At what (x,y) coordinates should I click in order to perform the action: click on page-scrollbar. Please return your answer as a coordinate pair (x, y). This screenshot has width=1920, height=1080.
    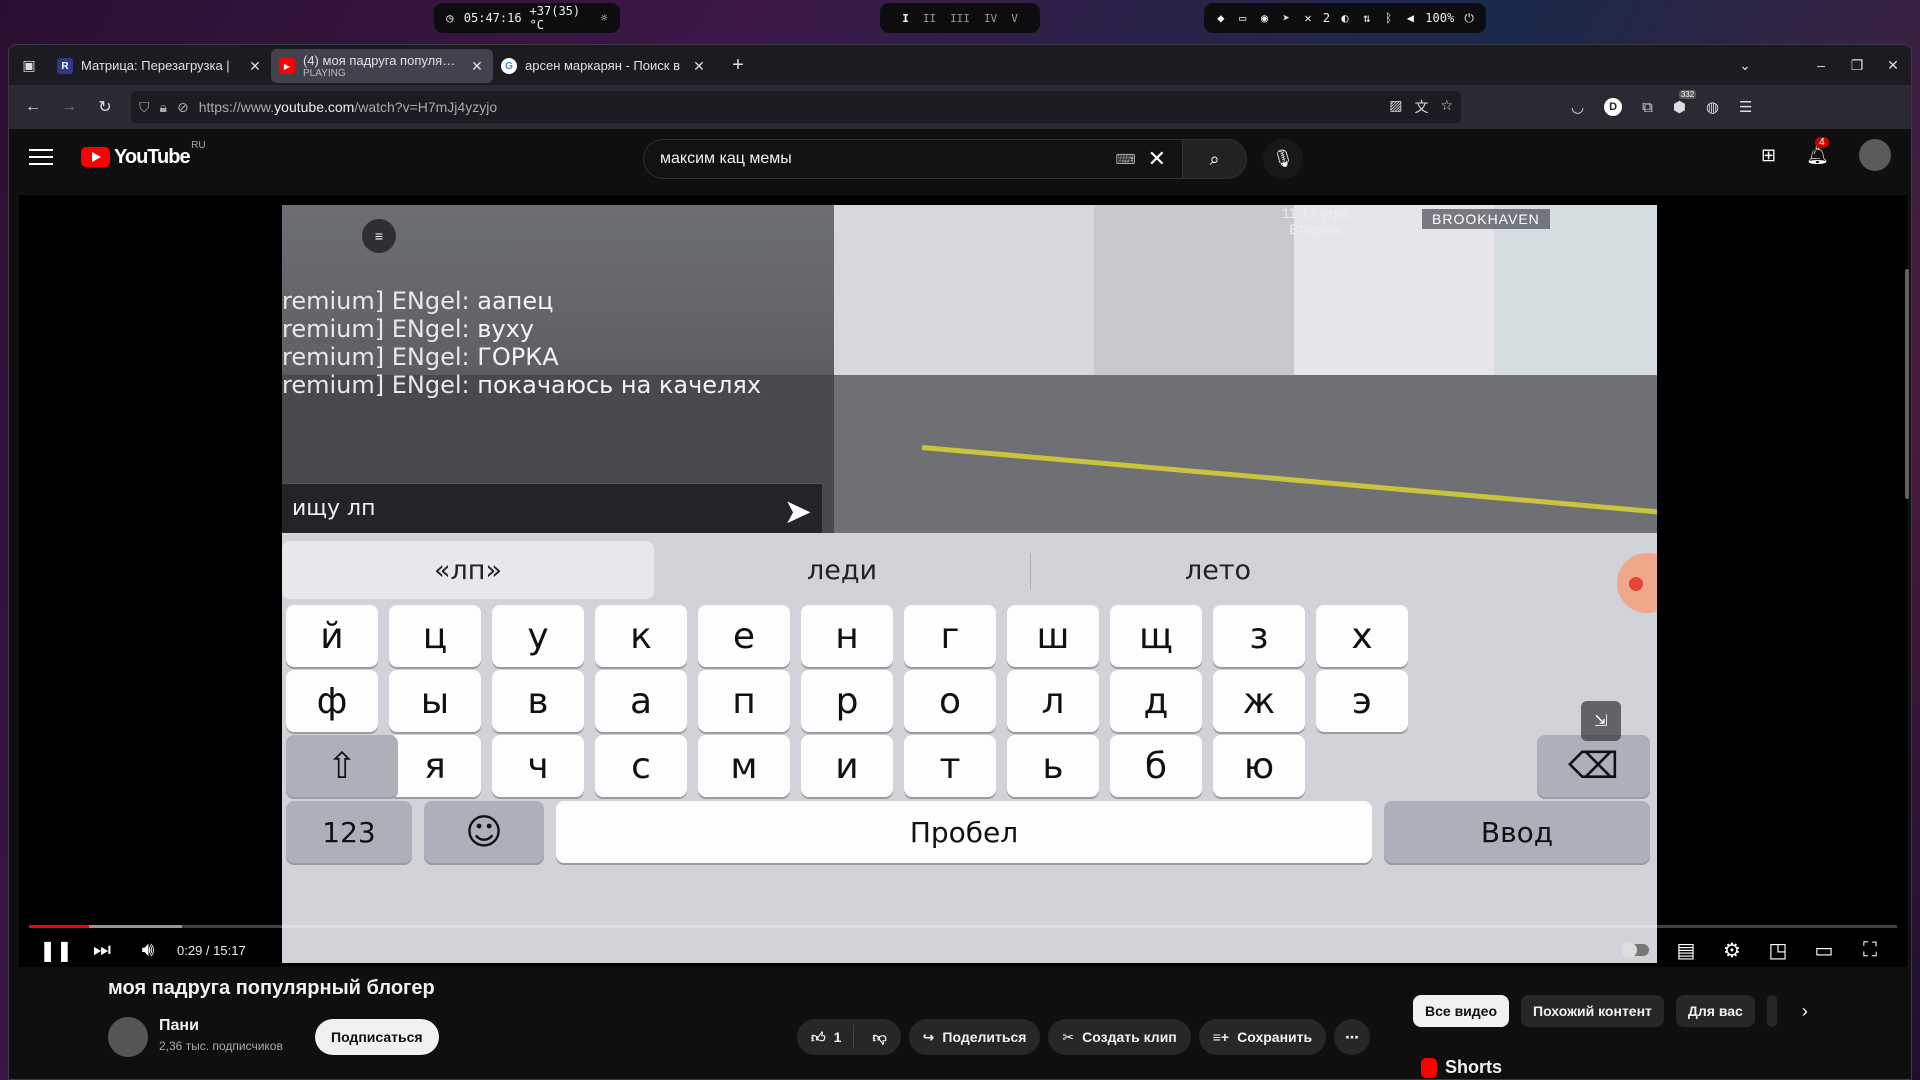
    Looking at the image, I should click on (1907, 384).